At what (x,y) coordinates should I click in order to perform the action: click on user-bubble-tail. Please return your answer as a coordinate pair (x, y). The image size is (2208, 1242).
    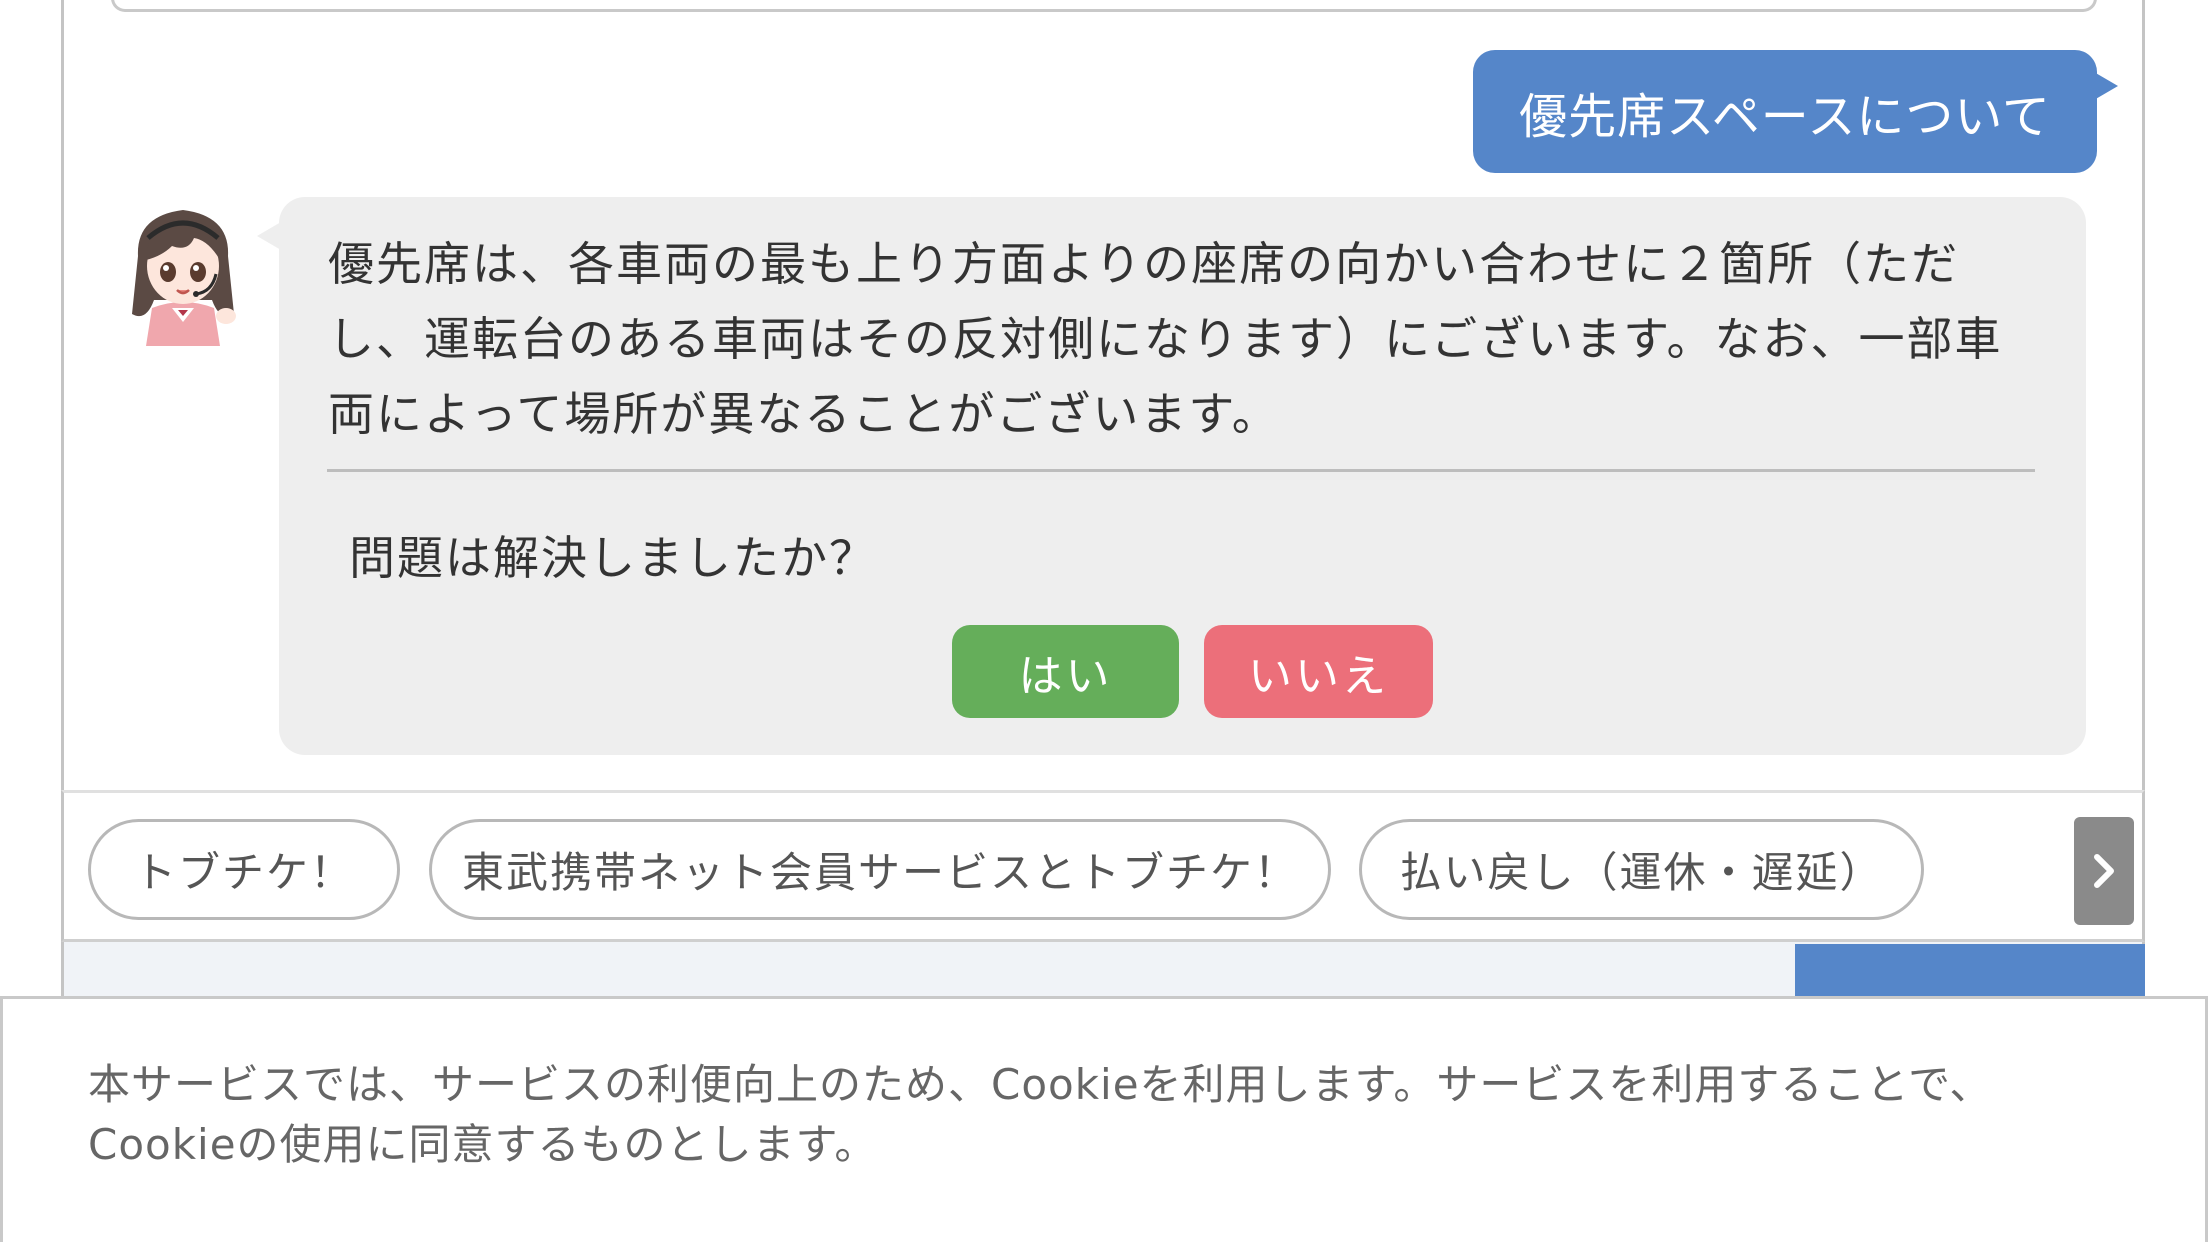
    Looking at the image, I should click on (2106, 86).